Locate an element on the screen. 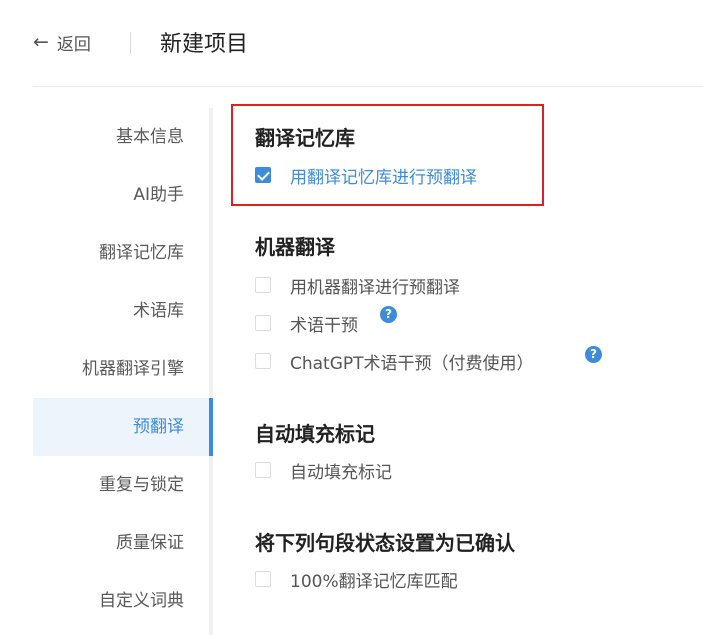 The height and width of the screenshot is (635, 703). section-title-autofill: 自动填充标记 is located at coordinates (315, 434).